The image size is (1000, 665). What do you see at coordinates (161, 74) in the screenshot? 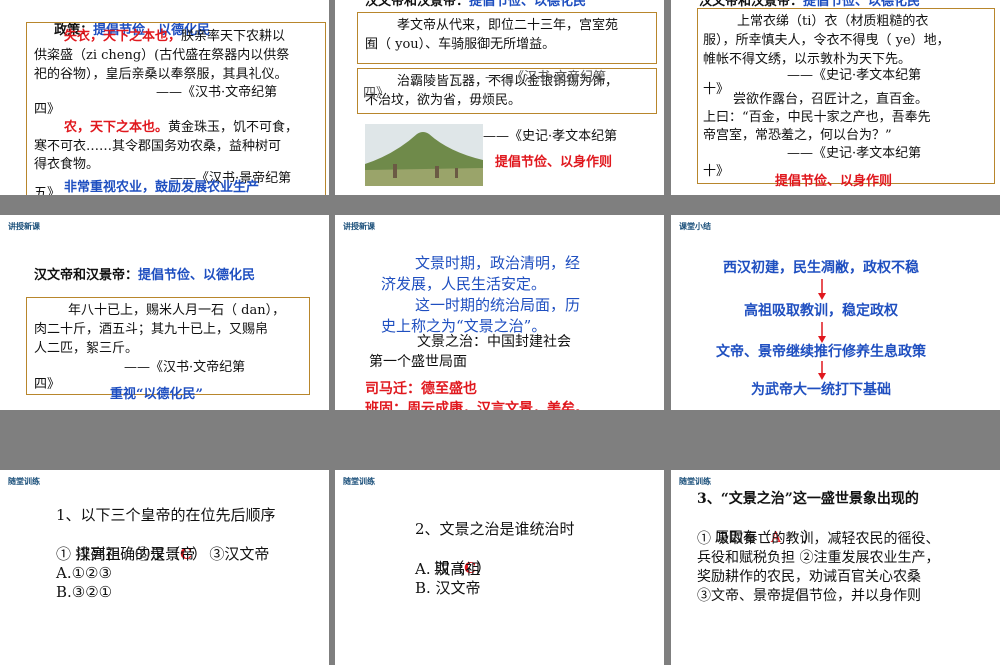
I see `quote-line: 祀的谷物），皇后亲桑以奉祭服，其具礼仪。` at bounding box center [161, 74].